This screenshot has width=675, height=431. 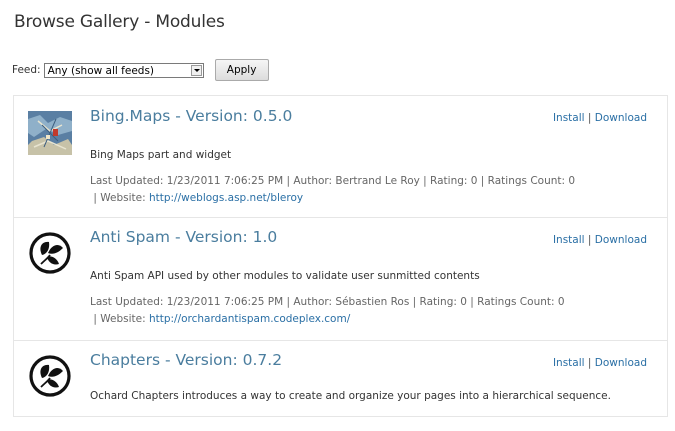 What do you see at coordinates (101, 70) in the screenshot?
I see `feed-select-value: Any (show all feeds)` at bounding box center [101, 70].